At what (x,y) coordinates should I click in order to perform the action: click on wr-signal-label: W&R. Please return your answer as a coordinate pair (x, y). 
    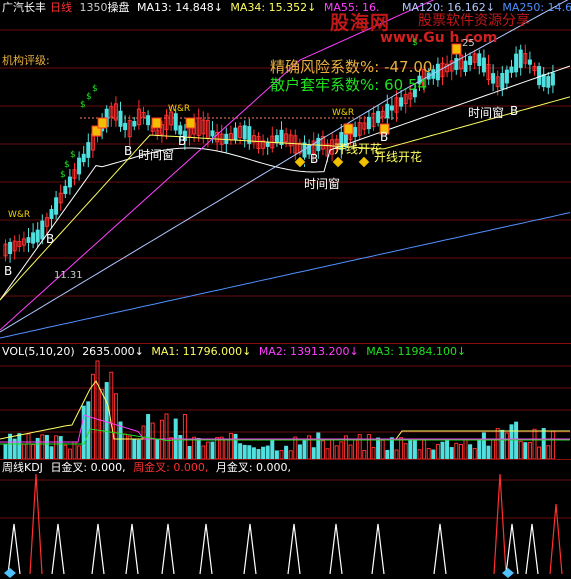
    Looking at the image, I should click on (343, 113).